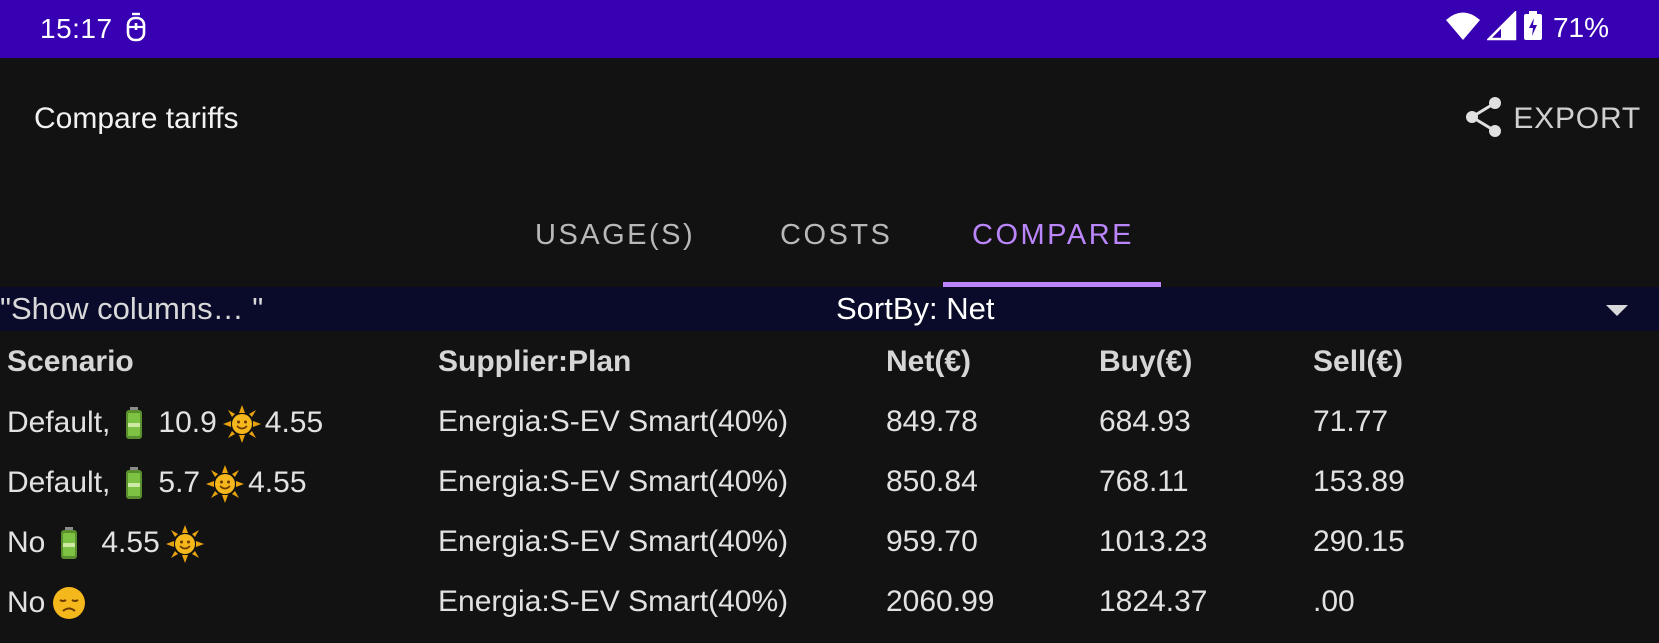 This screenshot has width=1659, height=643. Describe the element at coordinates (187, 422) in the screenshot. I see `battery-value: 10.9` at that location.